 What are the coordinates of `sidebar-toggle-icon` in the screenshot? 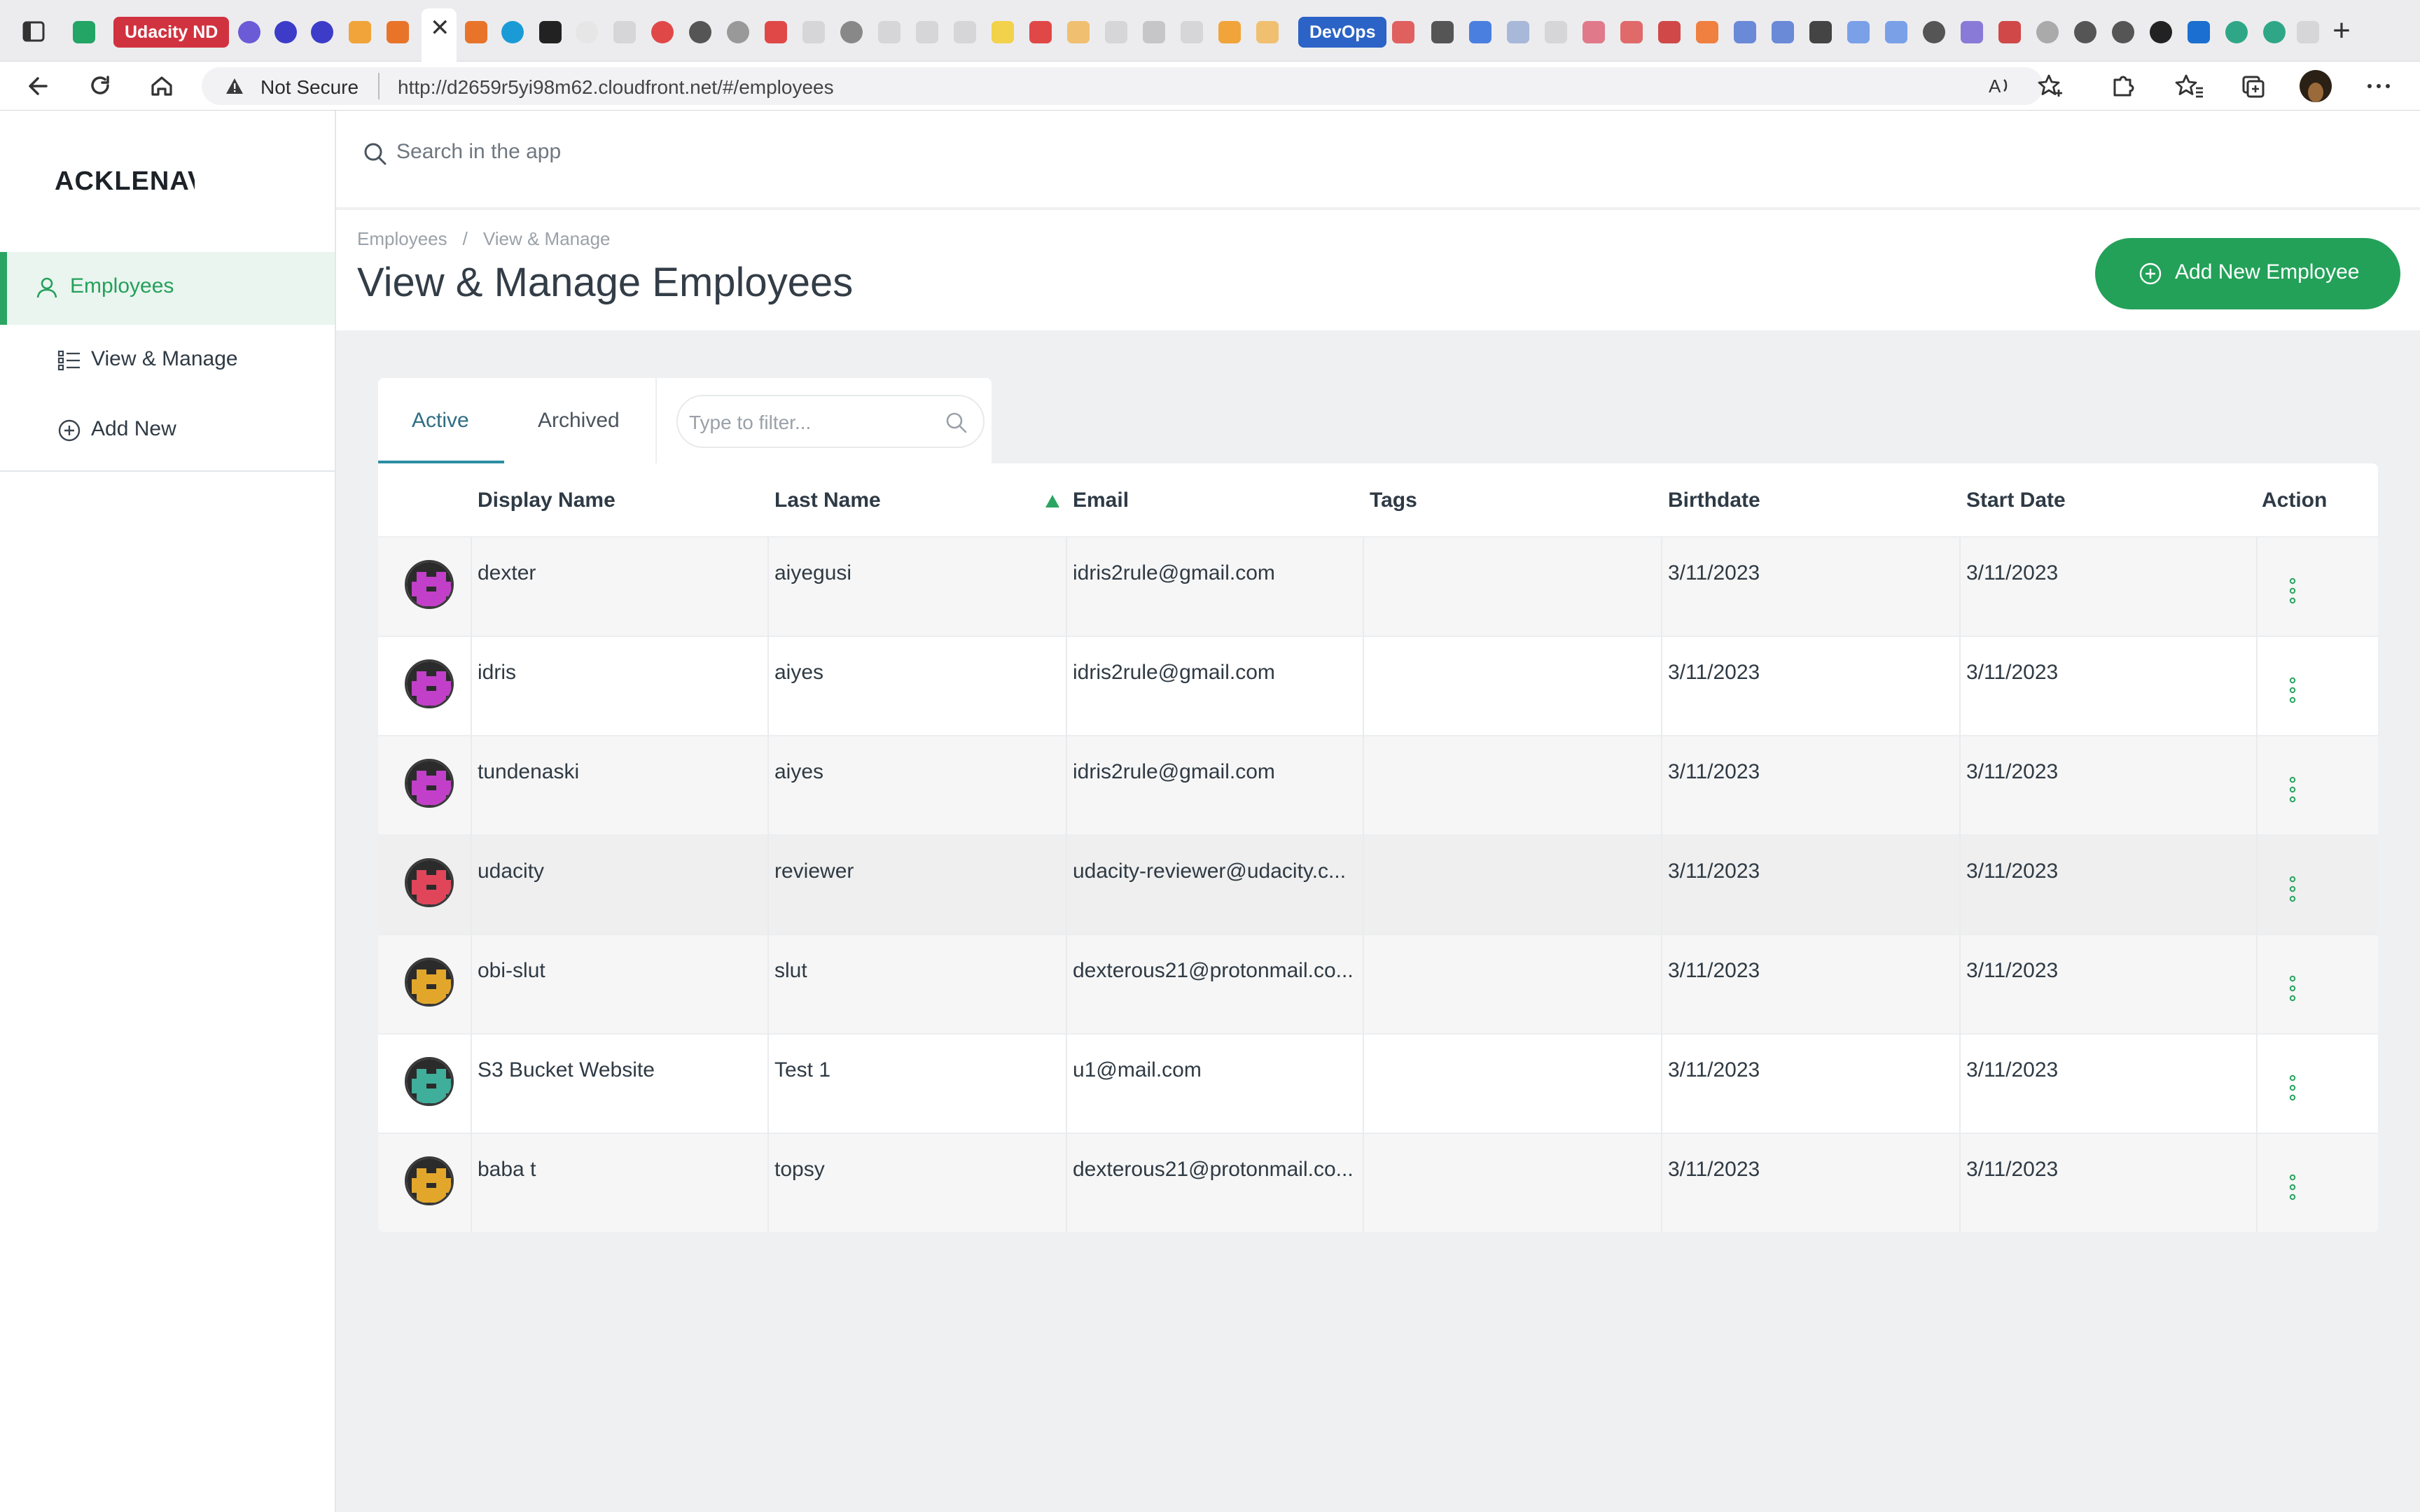 It's located at (33, 31).